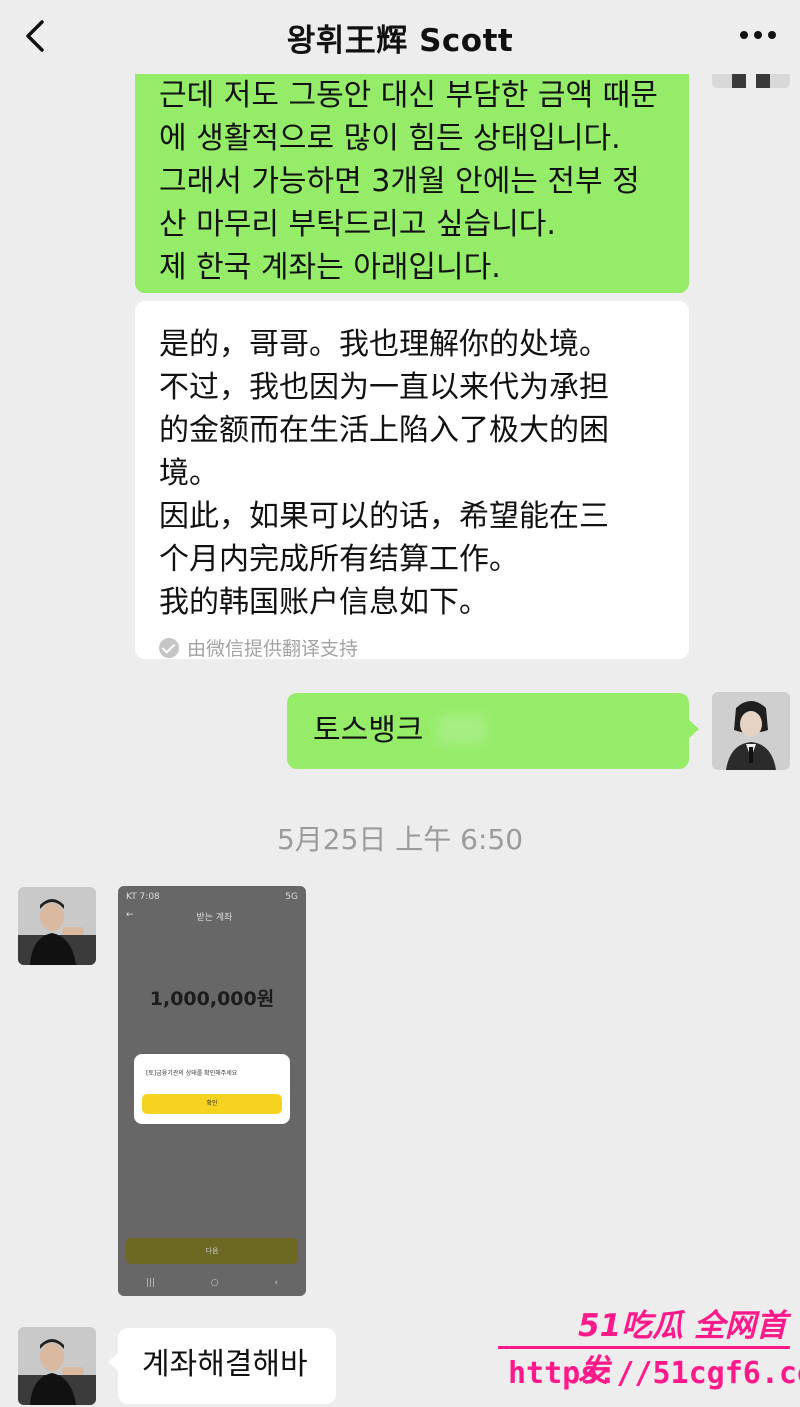  Describe the element at coordinates (143, 897) in the screenshot. I see `phone-status-left: KT 7:08` at that location.